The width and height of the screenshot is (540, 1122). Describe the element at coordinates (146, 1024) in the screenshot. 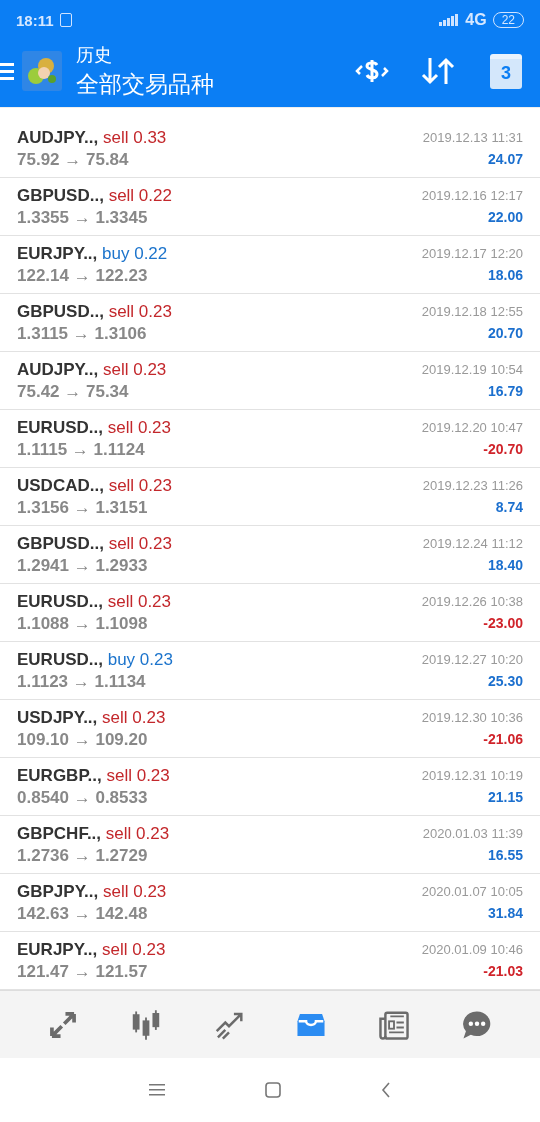

I see `candlestick-icon` at that location.